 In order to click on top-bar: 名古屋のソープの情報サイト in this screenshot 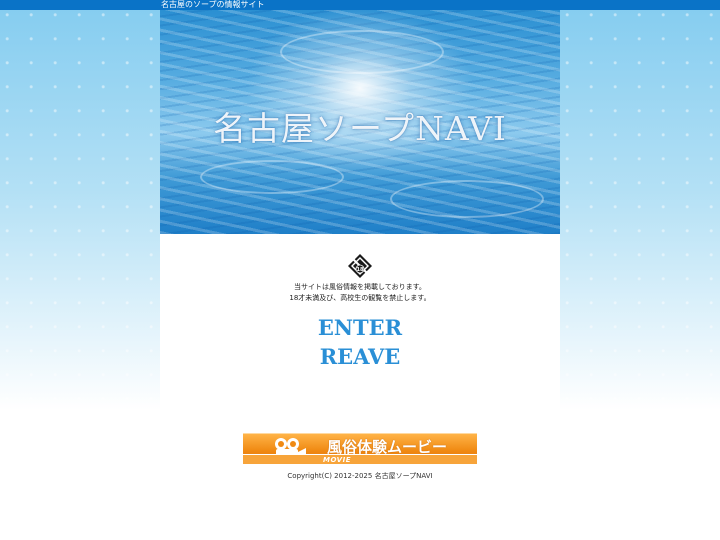, I will do `click(360, 5)`.